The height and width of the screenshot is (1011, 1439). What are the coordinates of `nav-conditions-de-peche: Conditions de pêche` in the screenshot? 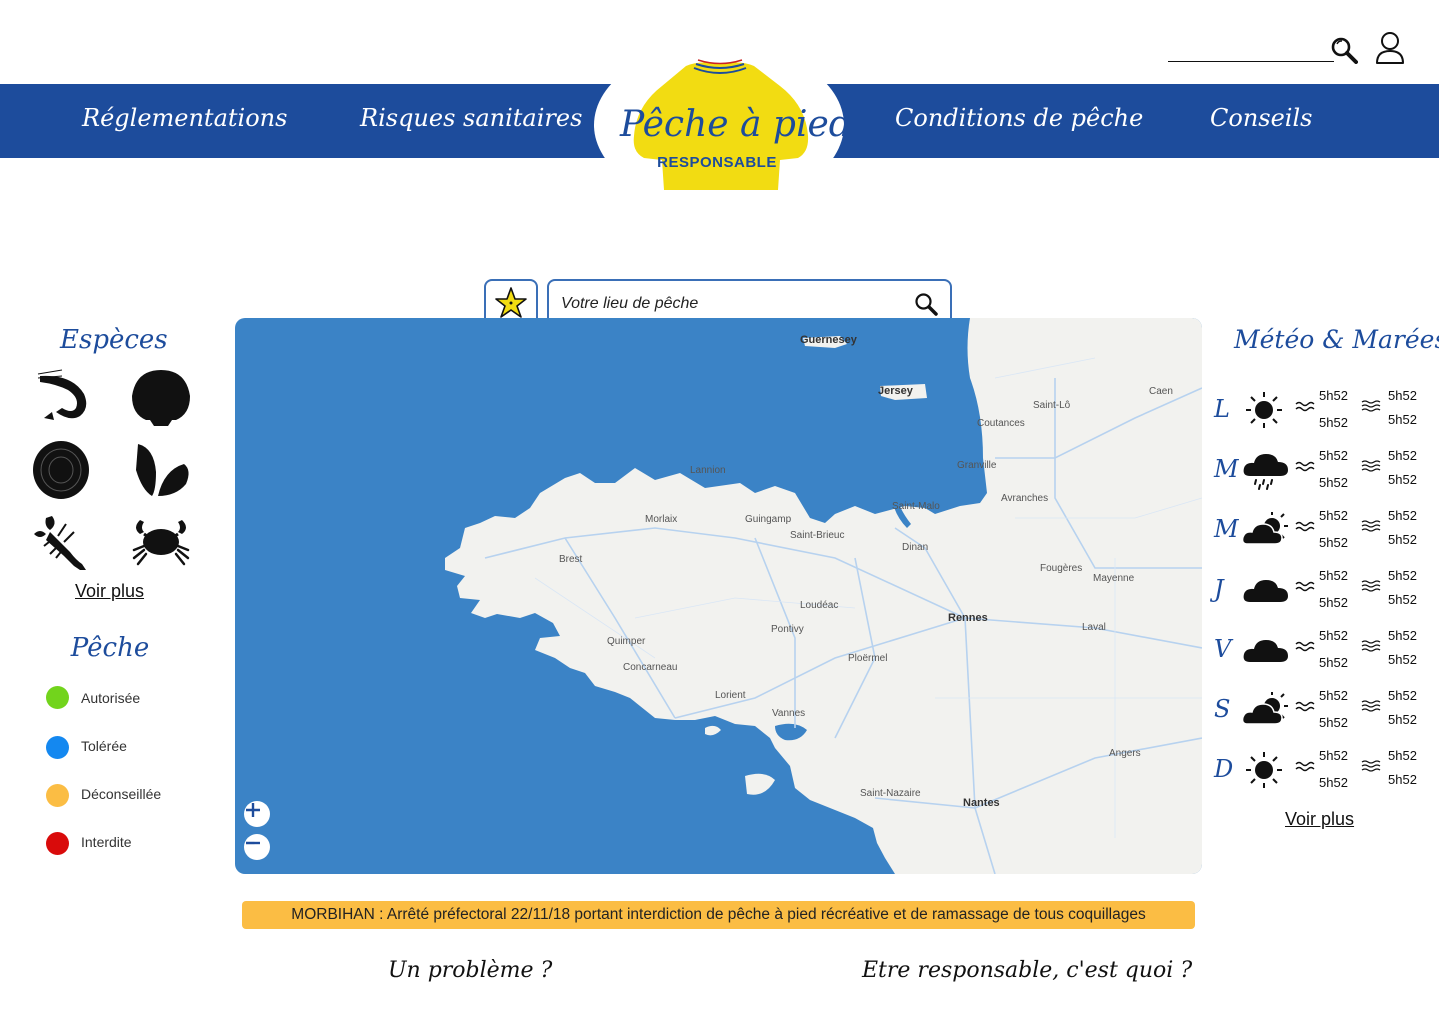 It's located at (1019, 118).